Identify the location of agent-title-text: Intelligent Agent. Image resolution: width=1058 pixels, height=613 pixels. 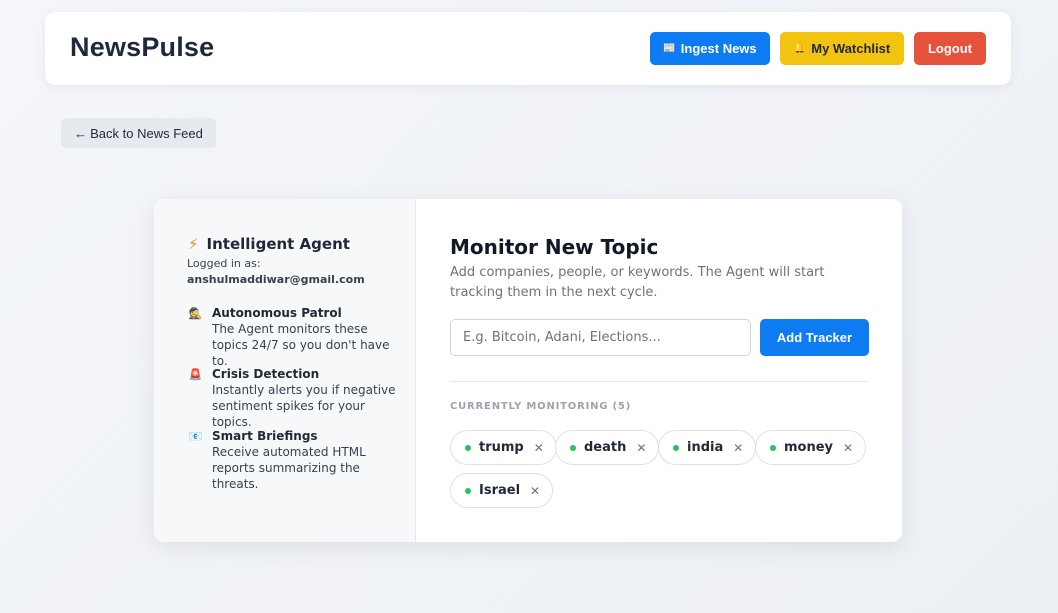
(278, 244).